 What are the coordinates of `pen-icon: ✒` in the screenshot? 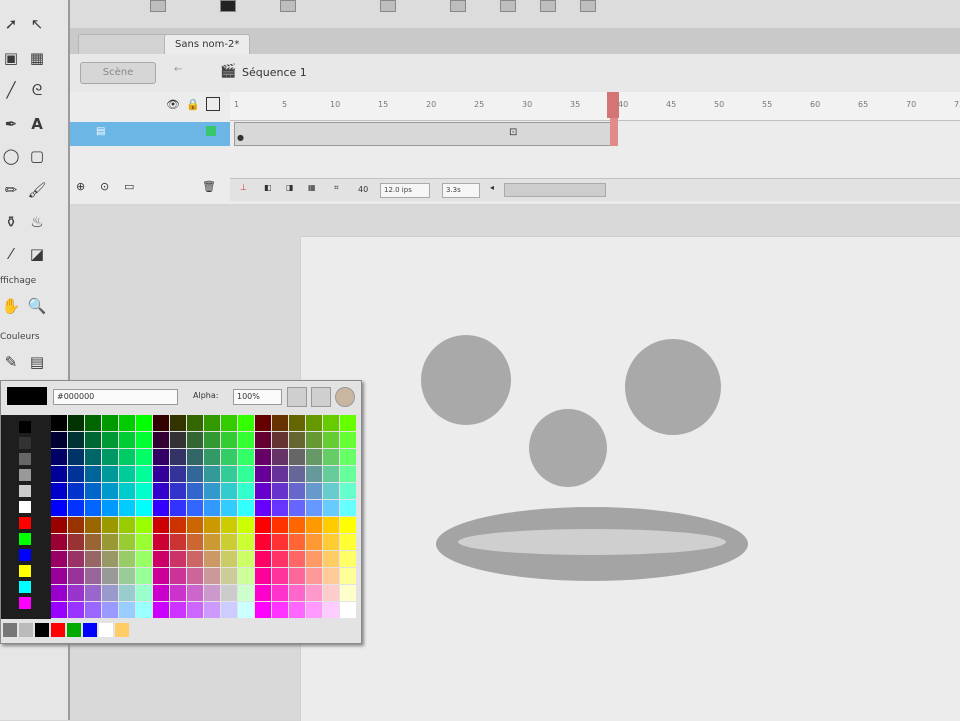 It's located at (11, 124).